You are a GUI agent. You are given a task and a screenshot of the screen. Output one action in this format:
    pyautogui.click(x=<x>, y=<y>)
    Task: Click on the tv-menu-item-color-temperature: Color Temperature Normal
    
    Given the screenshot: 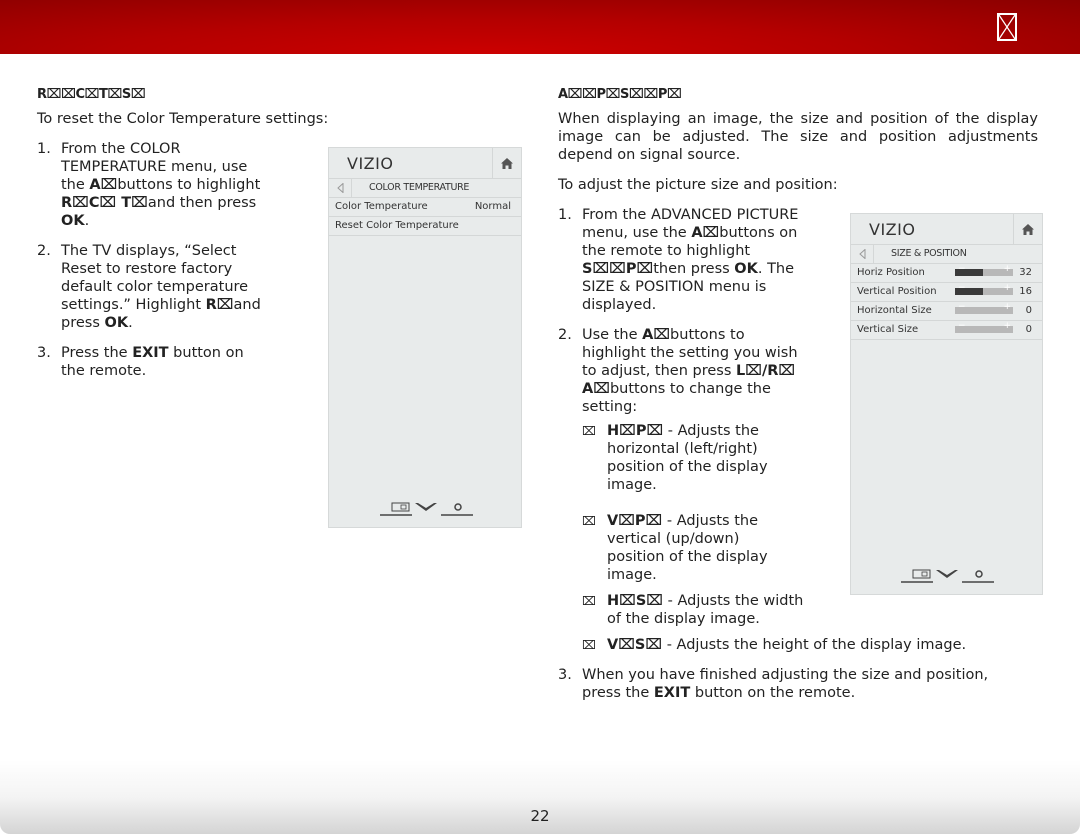 What is the action you would take?
    pyautogui.click(x=425, y=207)
    